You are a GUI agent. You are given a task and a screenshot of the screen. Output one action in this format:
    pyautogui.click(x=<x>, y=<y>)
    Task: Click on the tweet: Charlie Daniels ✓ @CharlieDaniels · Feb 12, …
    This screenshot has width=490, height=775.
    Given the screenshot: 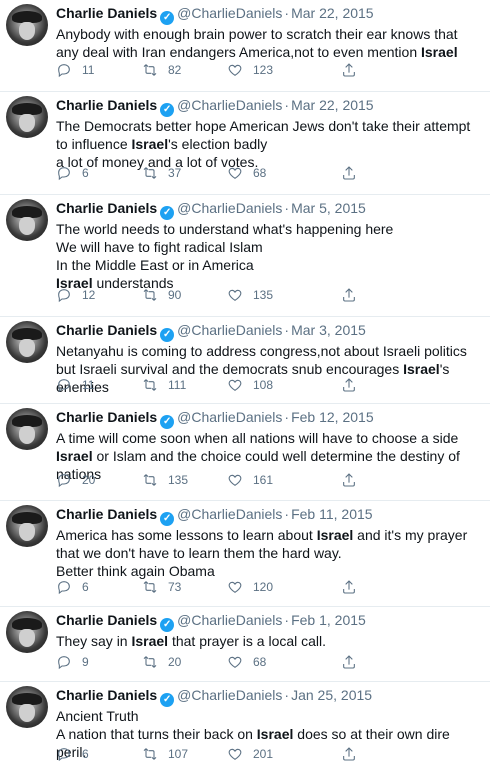 What is the action you would take?
    pyautogui.click(x=245, y=452)
    